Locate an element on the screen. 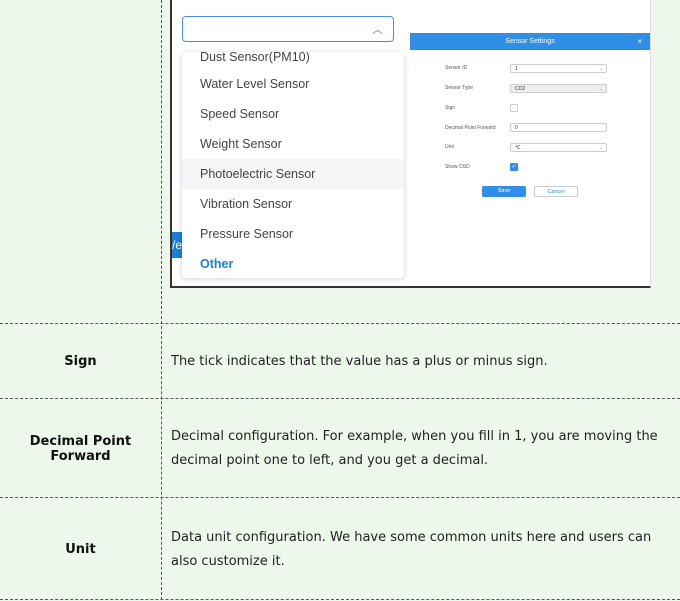 This screenshot has width=680, height=601. sensor-id-value: 1 is located at coordinates (516, 69).